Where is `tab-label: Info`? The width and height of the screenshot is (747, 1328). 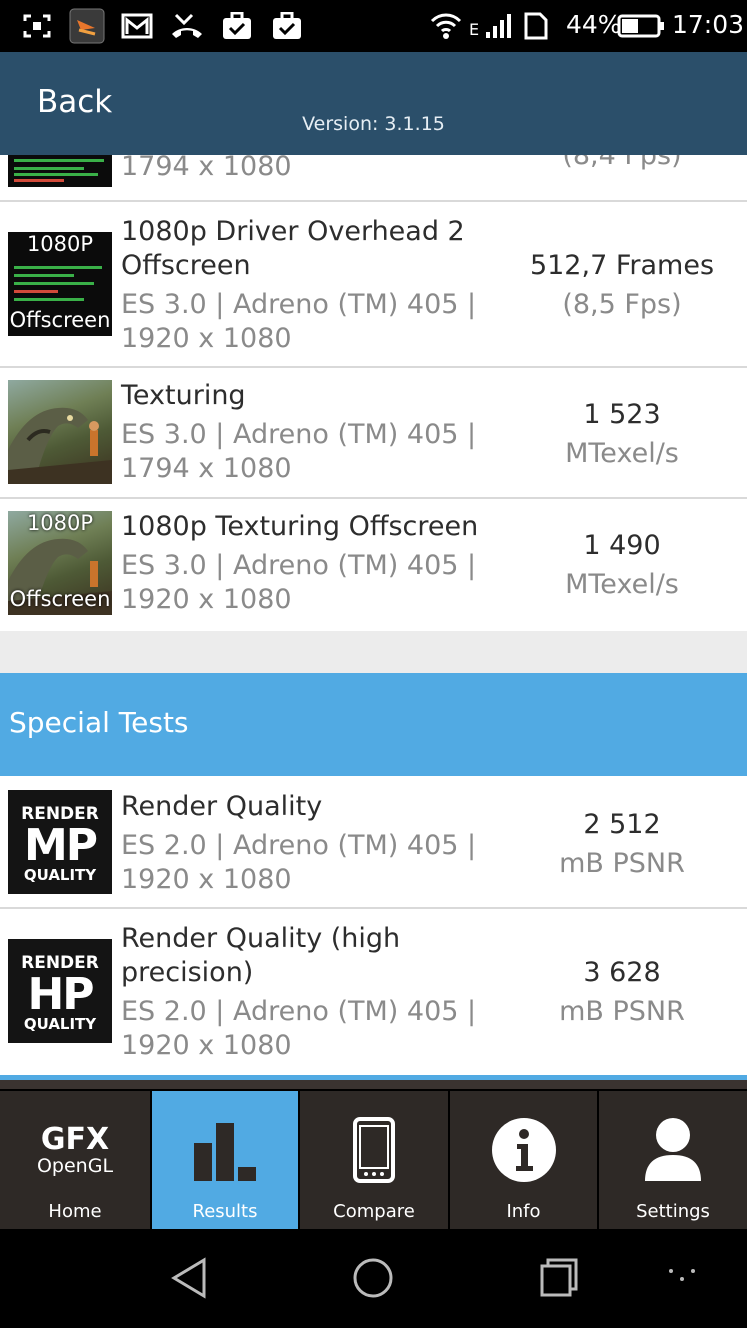
tab-label: Info is located at coordinates (523, 1211).